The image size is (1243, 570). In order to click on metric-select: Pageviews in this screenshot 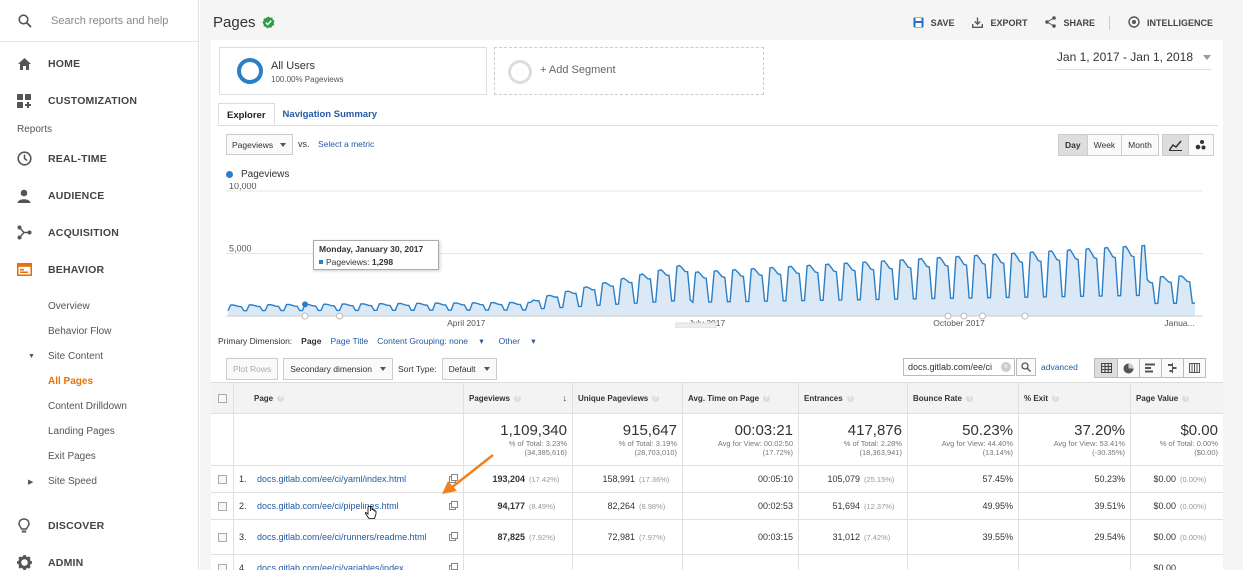, I will do `click(259, 144)`.